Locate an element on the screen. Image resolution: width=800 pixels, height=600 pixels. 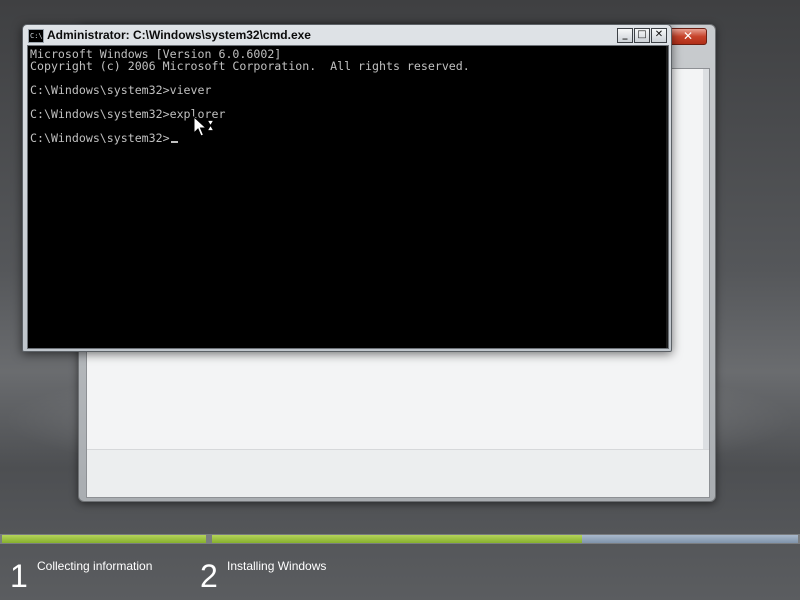
maximize-button: □ is located at coordinates (642, 35).